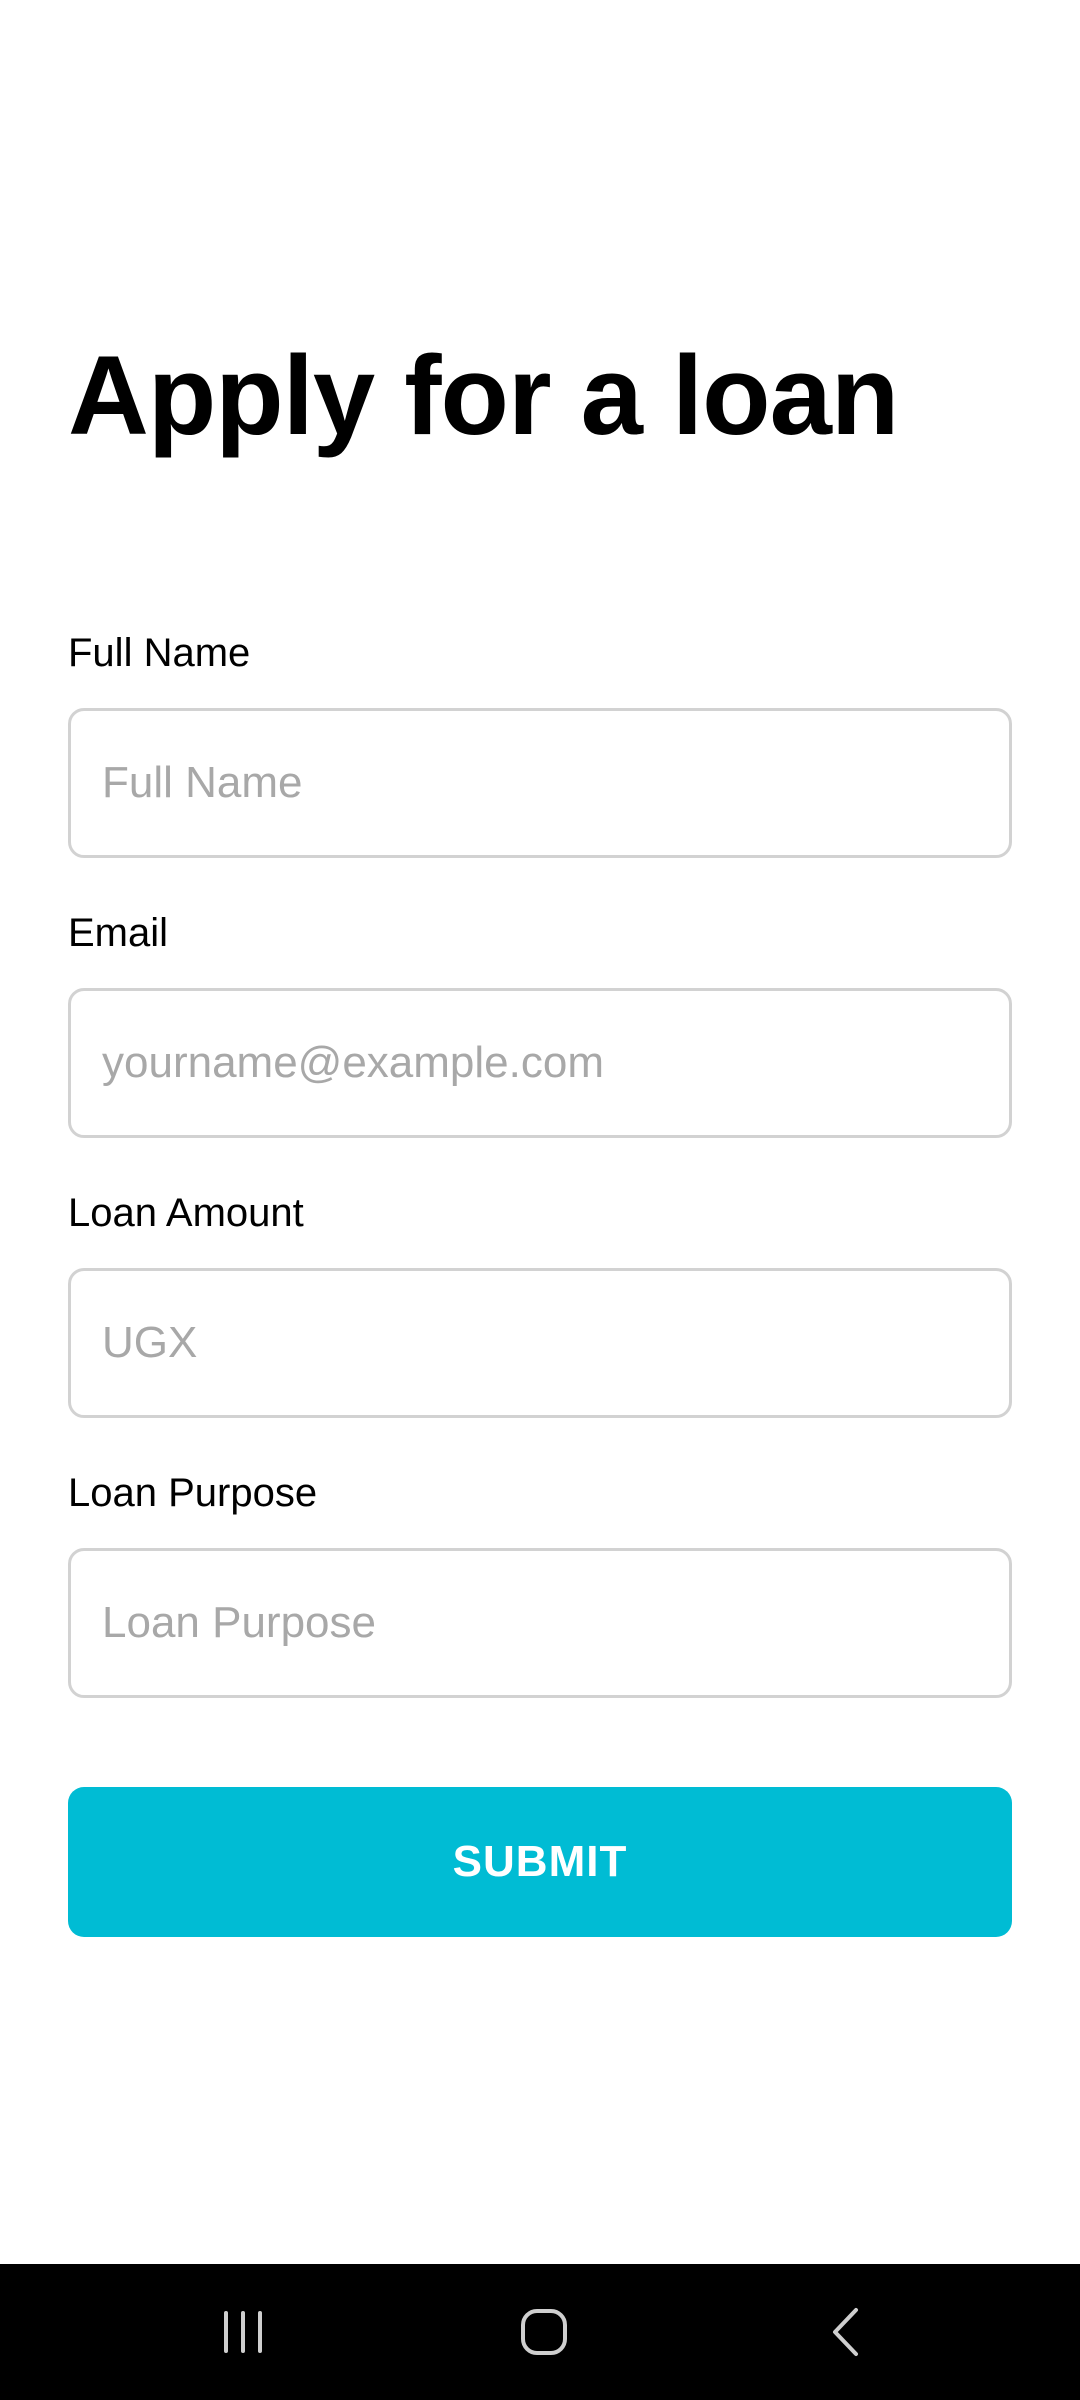  I want to click on home-icon, so click(544, 2332).